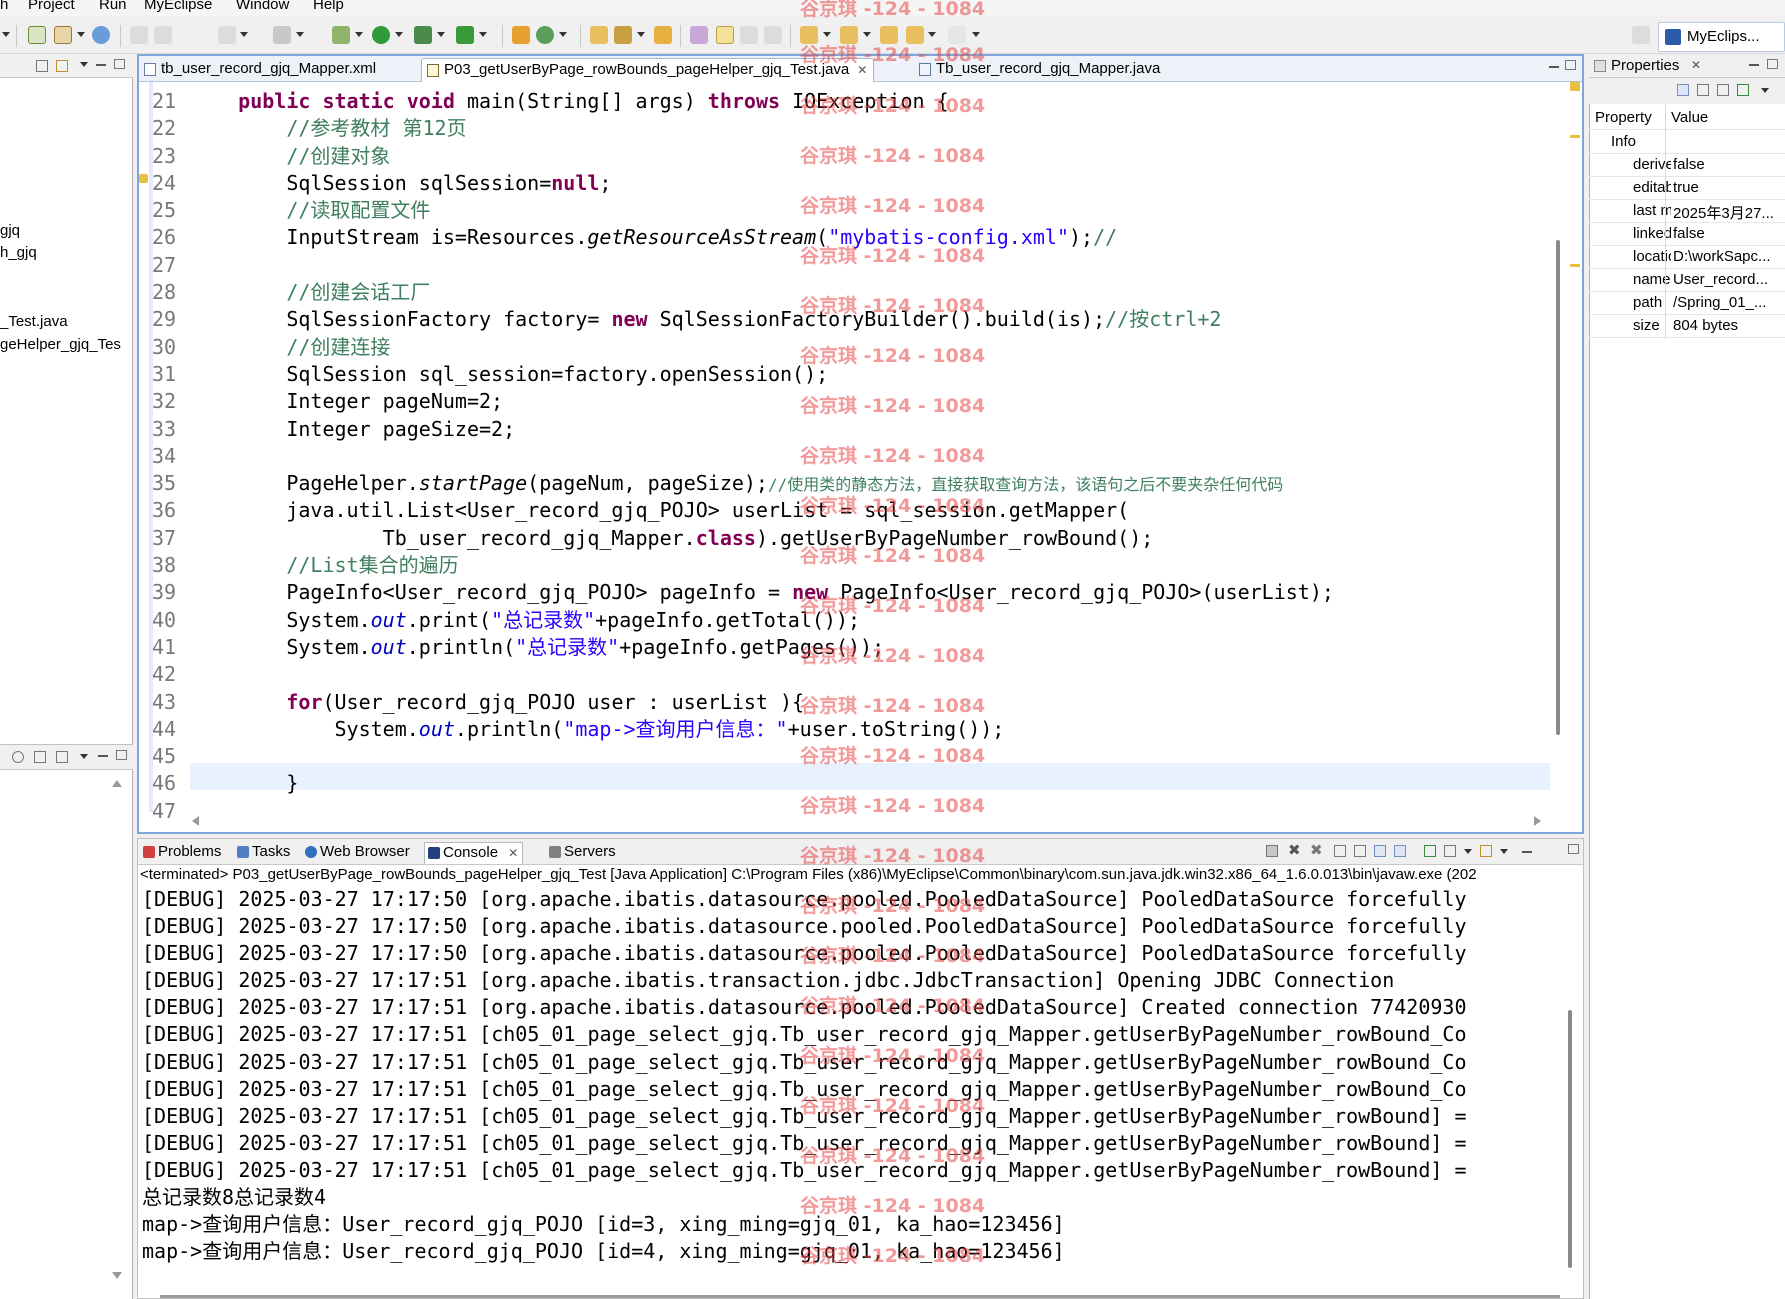 The height and width of the screenshot is (1299, 1785). What do you see at coordinates (1380, 851) in the screenshot?
I see `word-wrap-icon` at bounding box center [1380, 851].